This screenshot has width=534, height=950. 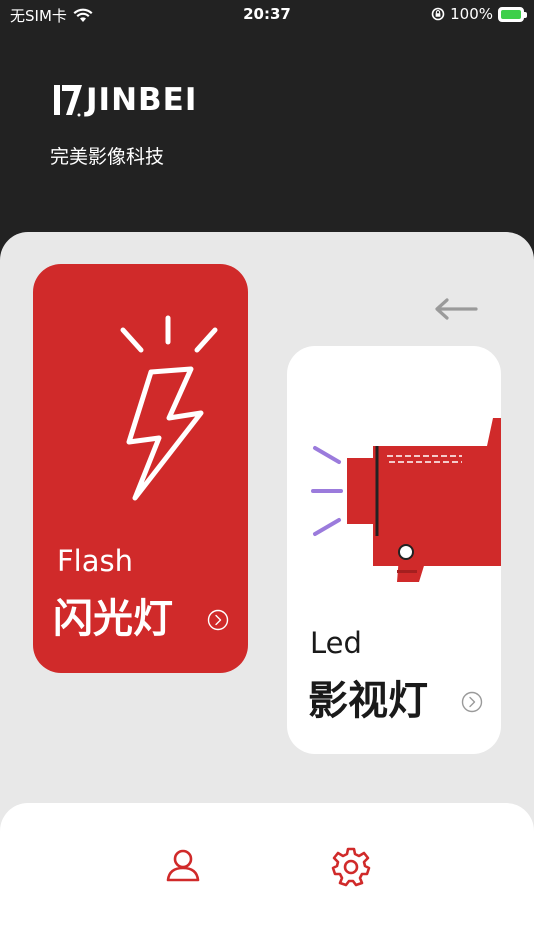 What do you see at coordinates (95, 561) in the screenshot?
I see `flash-title-en: Flash` at bounding box center [95, 561].